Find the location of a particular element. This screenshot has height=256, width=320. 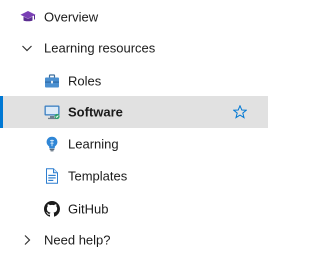

sidebar-item-learning: Learning is located at coordinates (134, 144).